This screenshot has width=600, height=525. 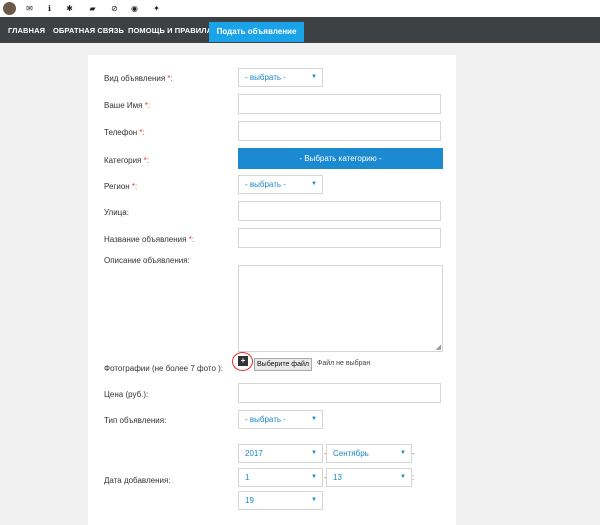 I want to click on description-textarea: ◢, so click(x=340, y=308).